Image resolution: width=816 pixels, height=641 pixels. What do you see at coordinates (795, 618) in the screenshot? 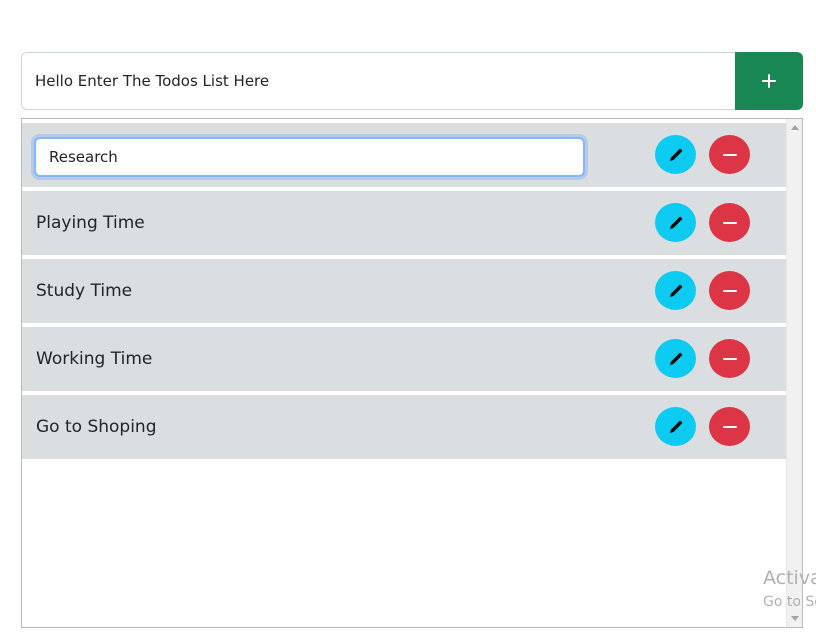
I see `scroll-down-arrow-icon` at bounding box center [795, 618].